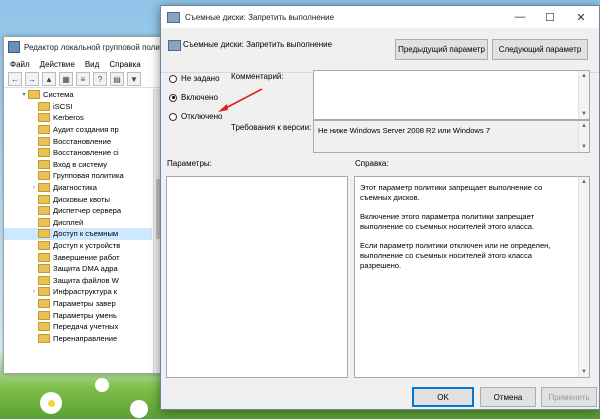 Image resolution: width=600 pixels, height=419 pixels. Describe the element at coordinates (583, 136) in the screenshot. I see `supported-scrollbar: ▲ ▼` at that location.